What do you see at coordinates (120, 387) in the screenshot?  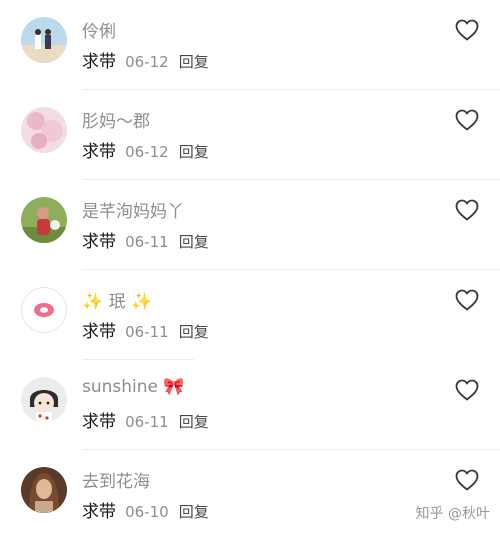 I see `username-text: sunshine` at bounding box center [120, 387].